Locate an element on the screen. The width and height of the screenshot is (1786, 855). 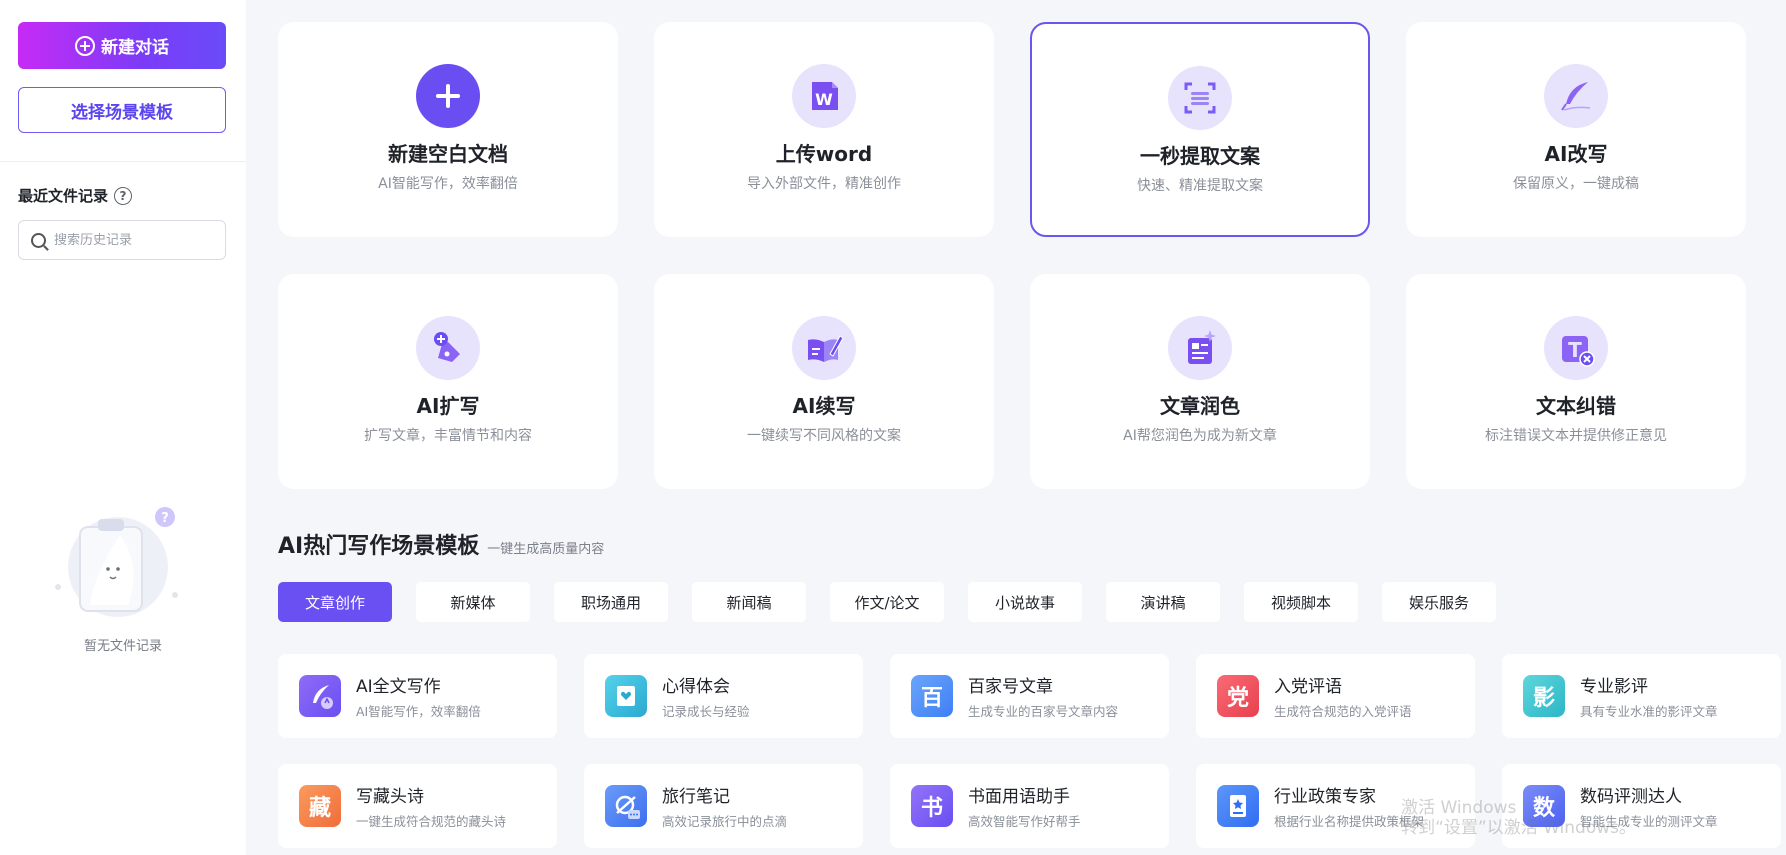
template-card: 藏 写藏头诗 一键生成符合规范的藏头诗 is located at coordinates (417, 806).